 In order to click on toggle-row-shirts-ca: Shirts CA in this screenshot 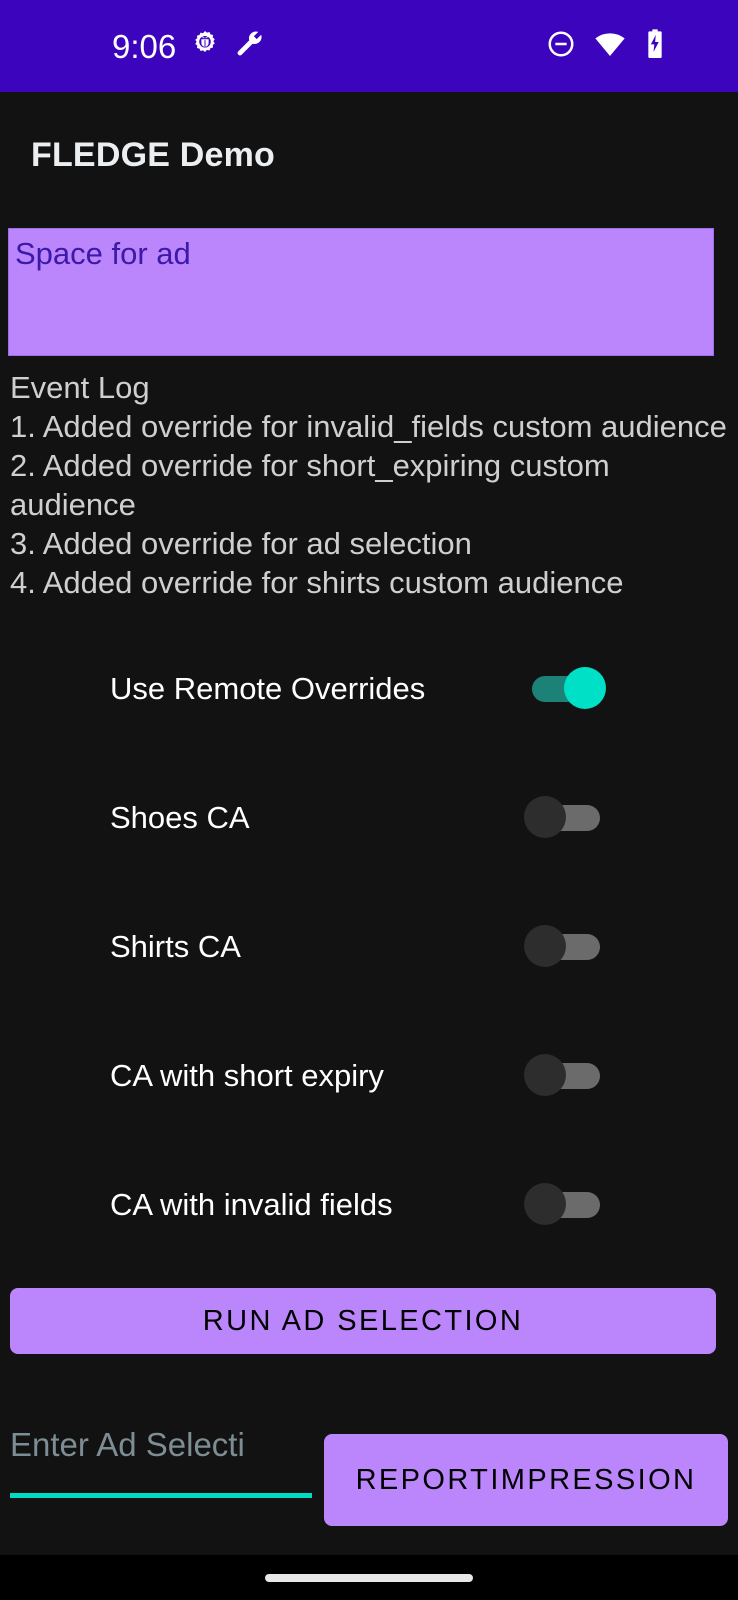, I will do `click(369, 946)`.